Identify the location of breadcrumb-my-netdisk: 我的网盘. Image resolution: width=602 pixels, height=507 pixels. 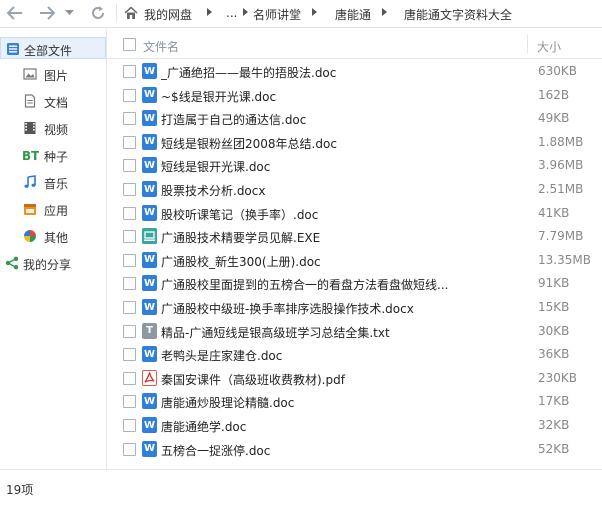
(168, 14).